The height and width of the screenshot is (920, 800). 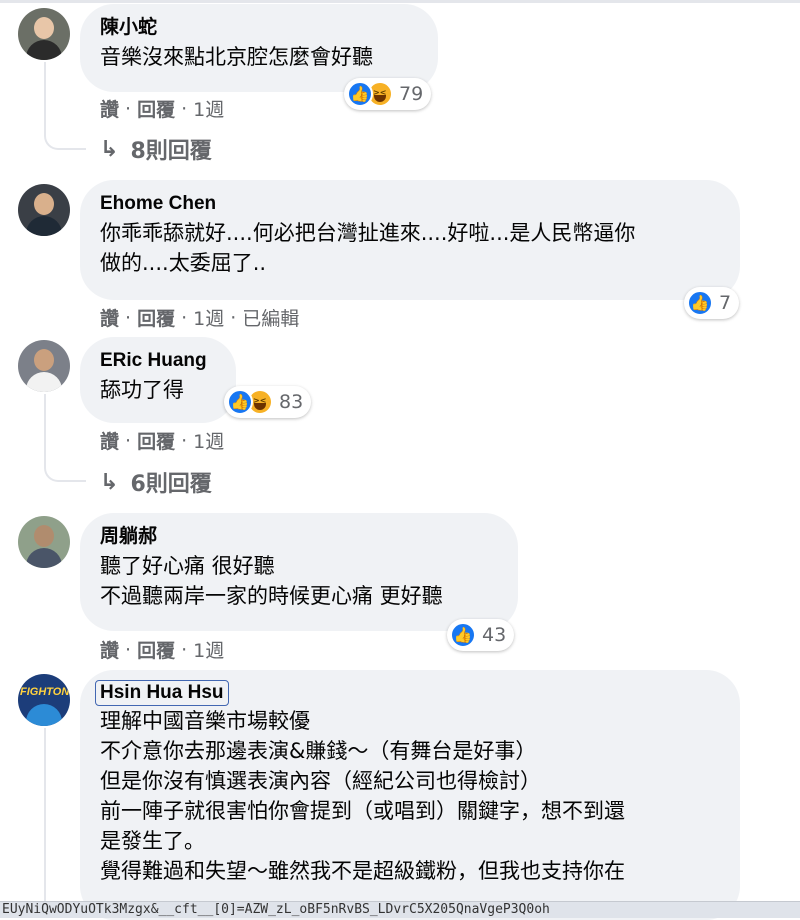 What do you see at coordinates (481, 635) in the screenshot?
I see `reaction-summary: 👍 43` at bounding box center [481, 635].